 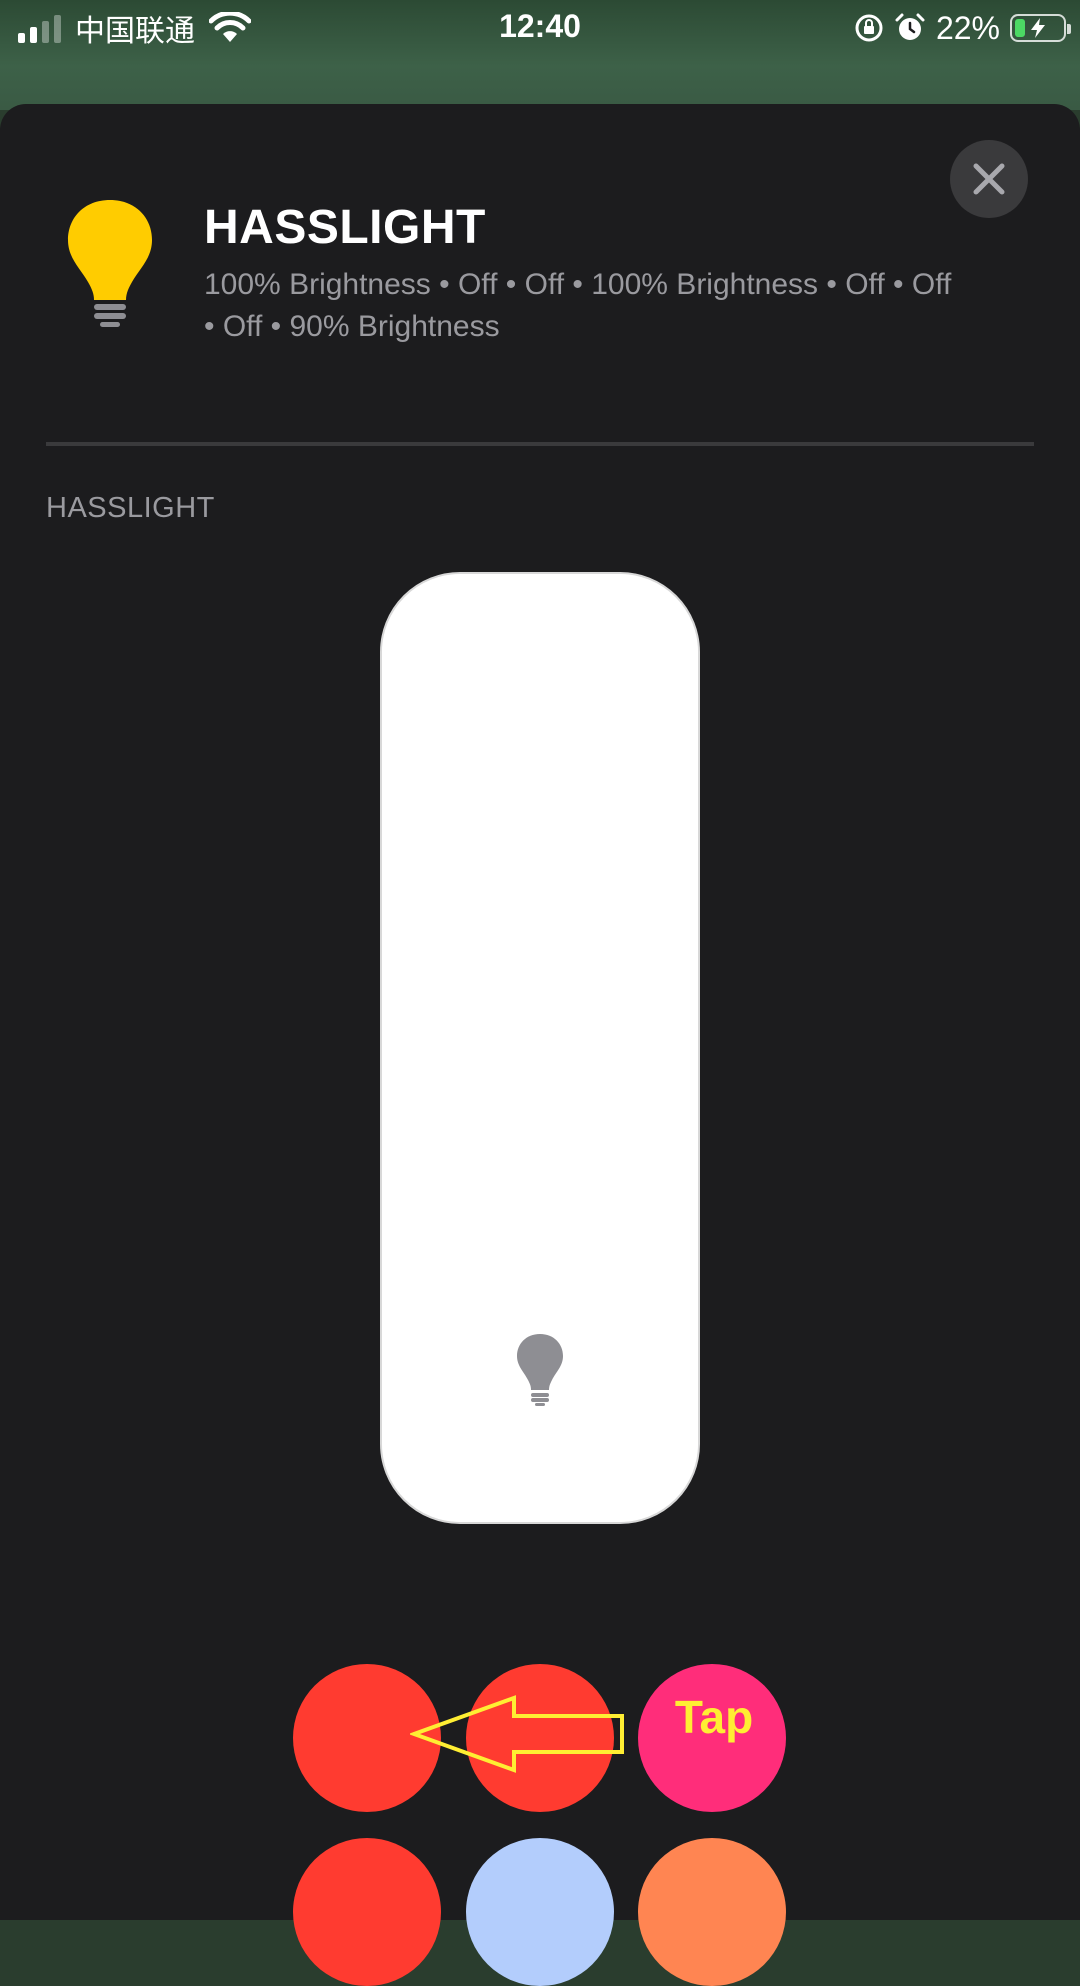 What do you see at coordinates (1020, 28) in the screenshot?
I see `battery-fill` at bounding box center [1020, 28].